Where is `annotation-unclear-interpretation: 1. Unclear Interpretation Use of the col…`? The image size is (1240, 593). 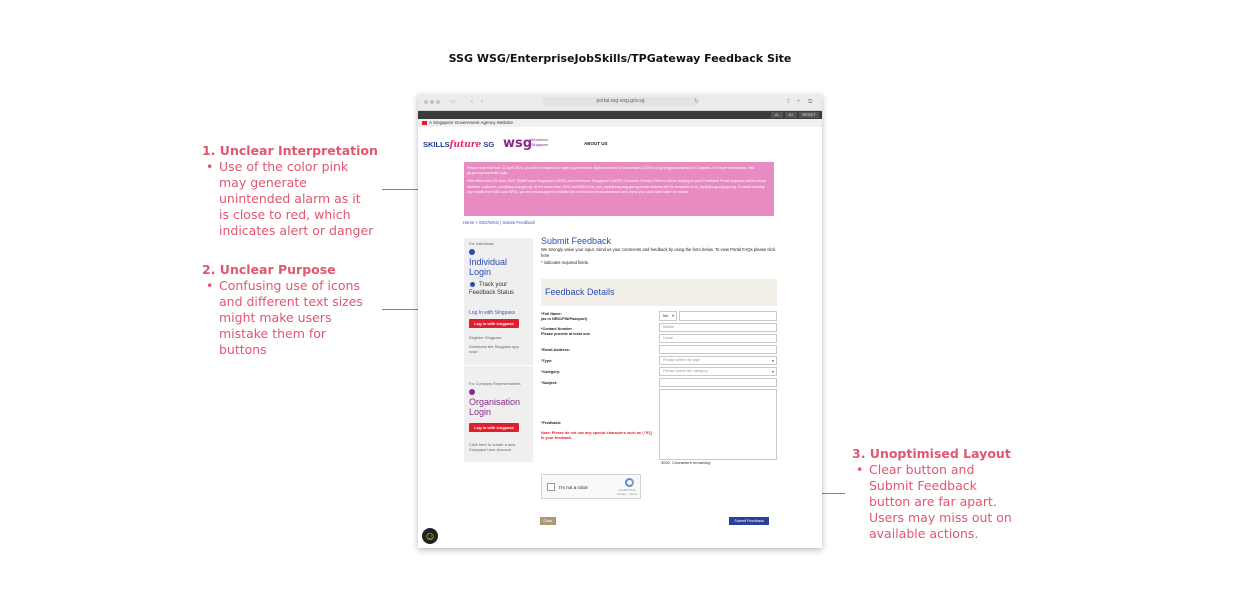 annotation-unclear-interpretation: 1. Unclear Interpretation Use of the col… is located at coordinates (297, 191).